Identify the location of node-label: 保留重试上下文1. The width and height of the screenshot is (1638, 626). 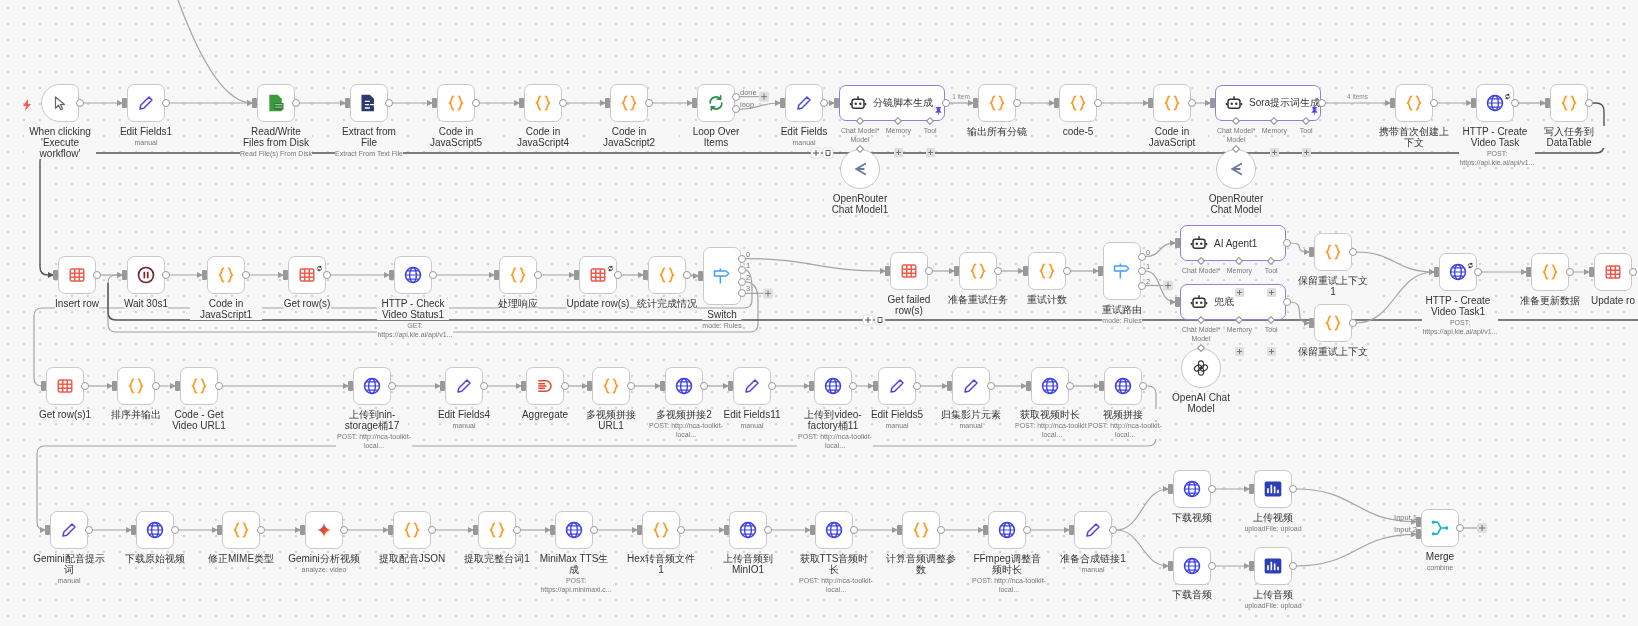
(1333, 286).